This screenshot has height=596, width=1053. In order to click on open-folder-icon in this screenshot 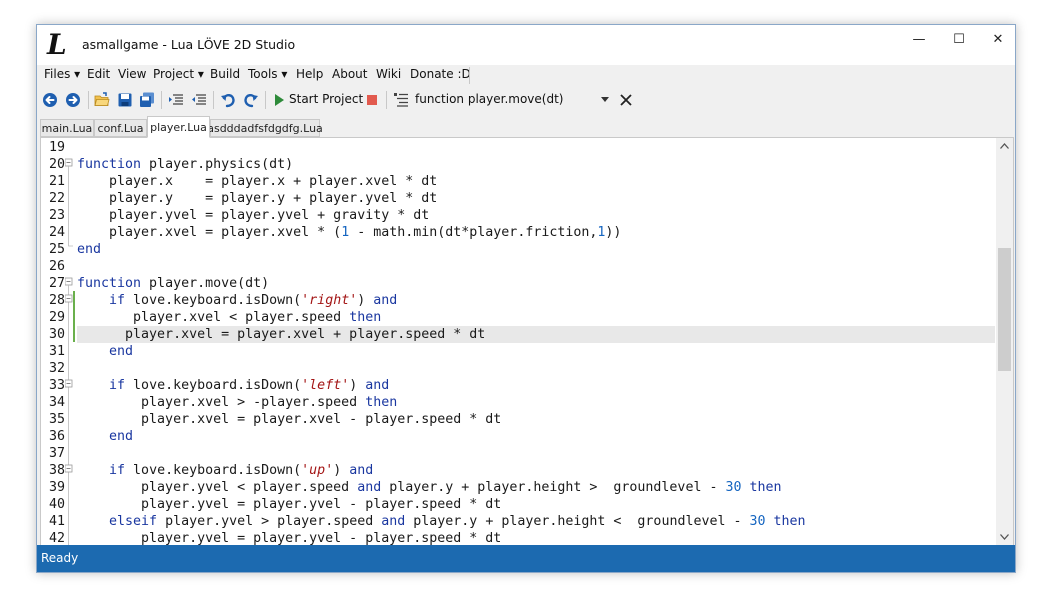, I will do `click(102, 100)`.